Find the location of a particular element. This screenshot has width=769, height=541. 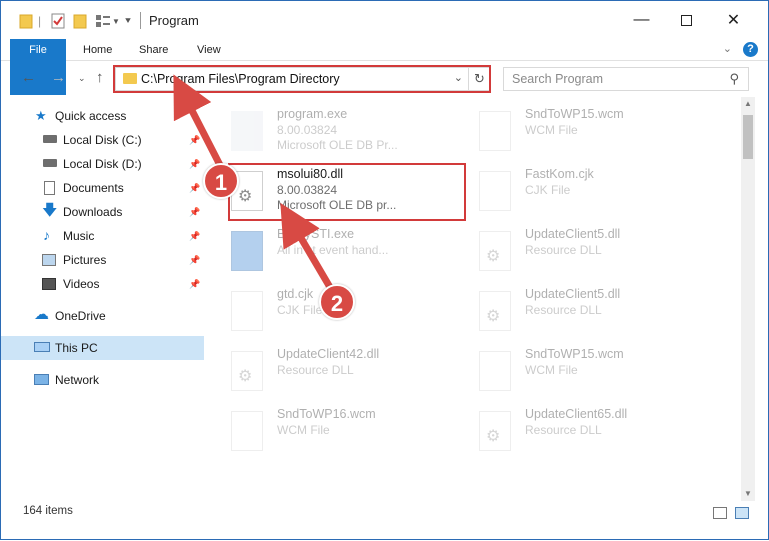

annotation-arrows is located at coordinates (254, 182).